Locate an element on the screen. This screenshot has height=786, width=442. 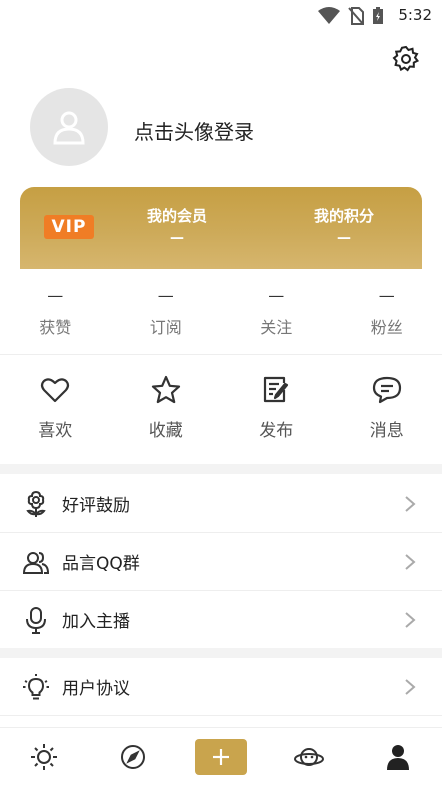
flower-icon is located at coordinates (36, 504).